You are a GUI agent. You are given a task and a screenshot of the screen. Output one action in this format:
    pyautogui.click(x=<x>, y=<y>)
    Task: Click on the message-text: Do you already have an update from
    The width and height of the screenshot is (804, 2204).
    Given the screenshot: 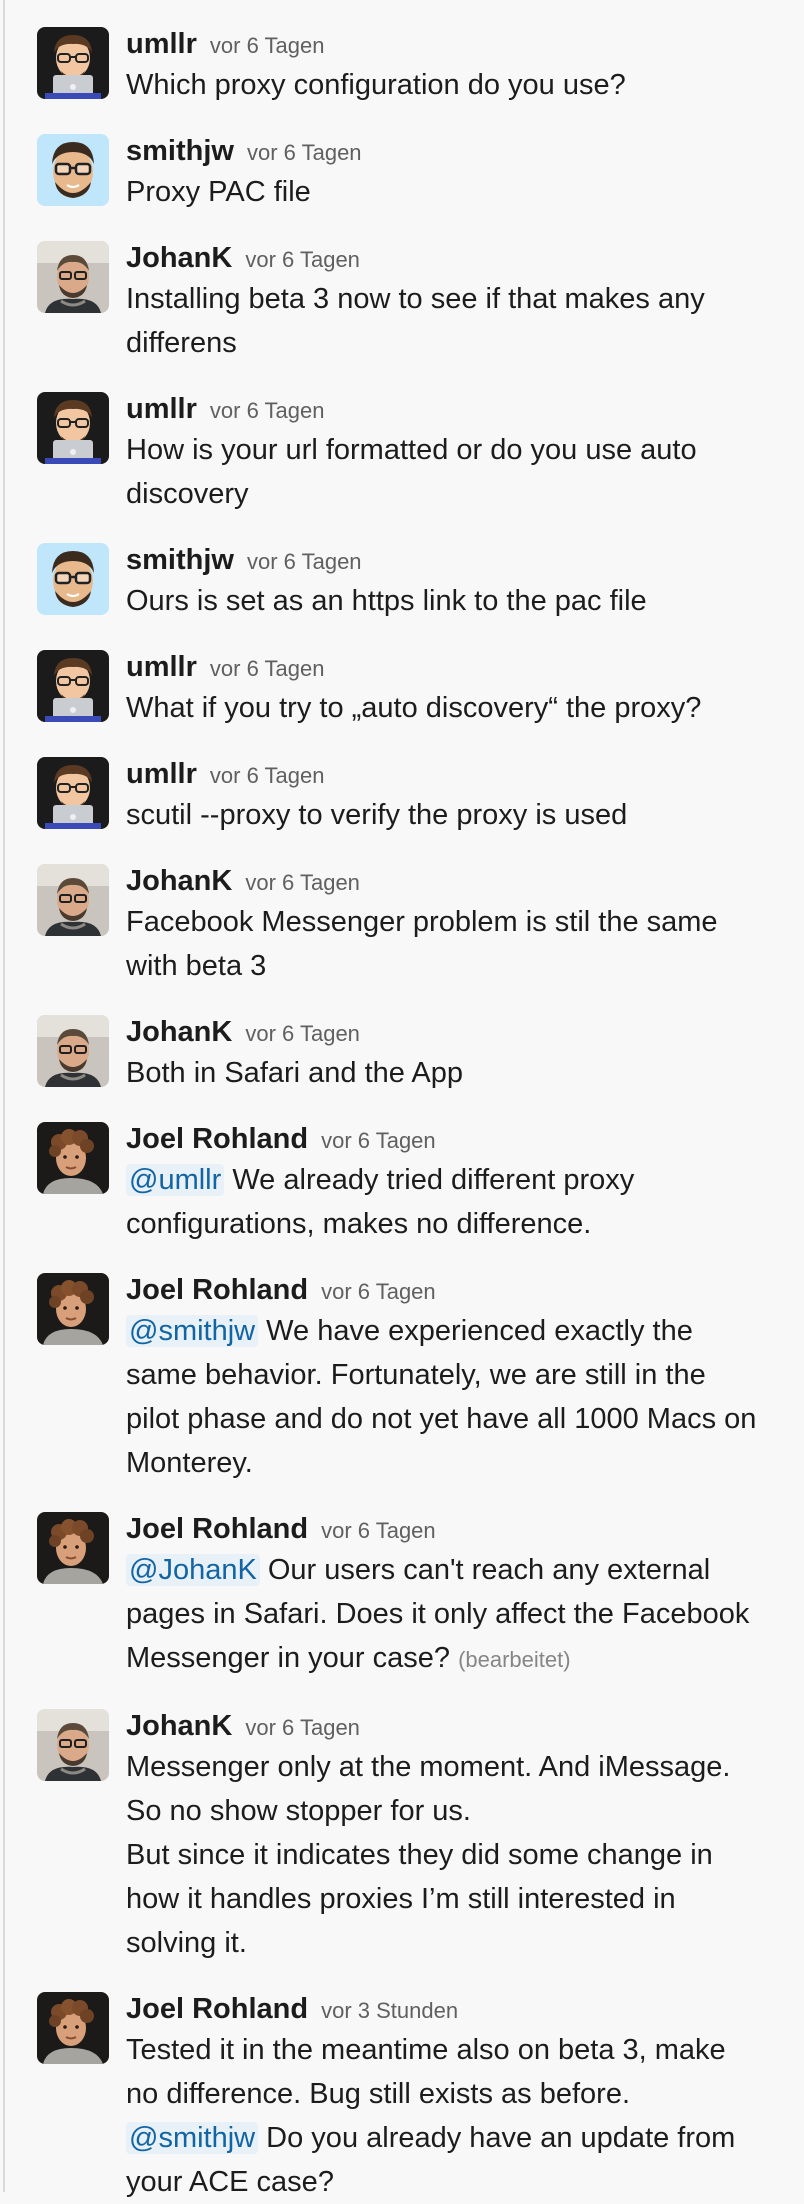 What is the action you would take?
    pyautogui.click(x=497, y=2138)
    